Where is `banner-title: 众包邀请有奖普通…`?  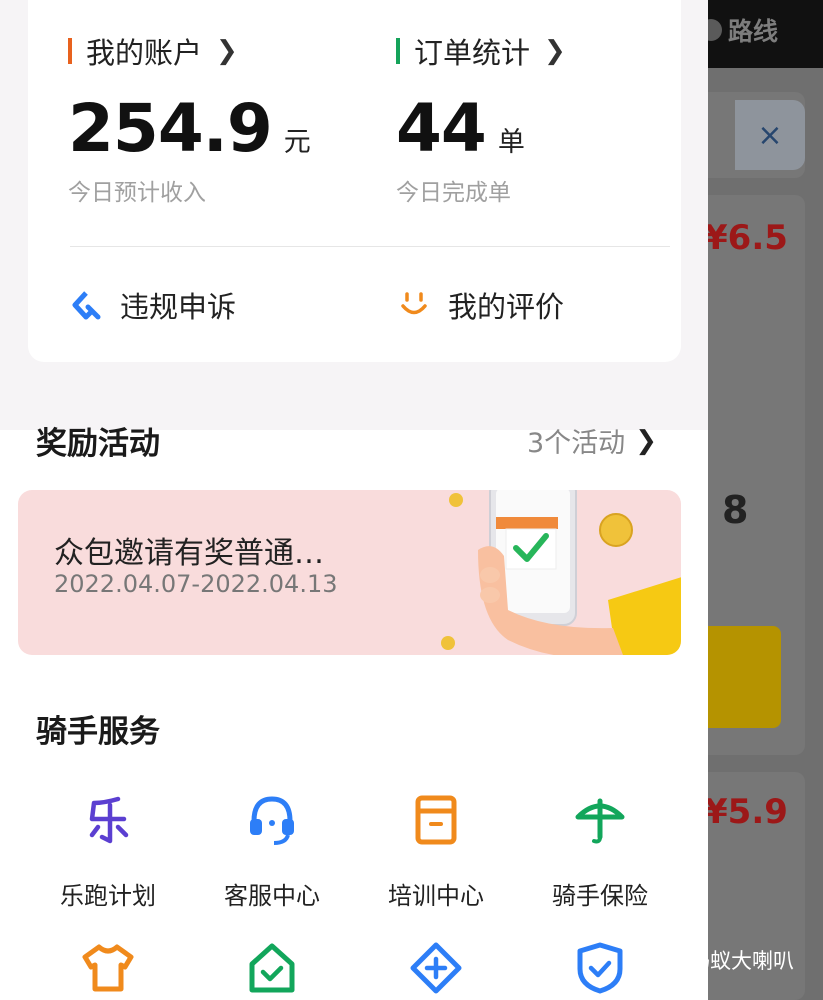
banner-title: 众包邀请有奖普通… is located at coordinates (189, 553).